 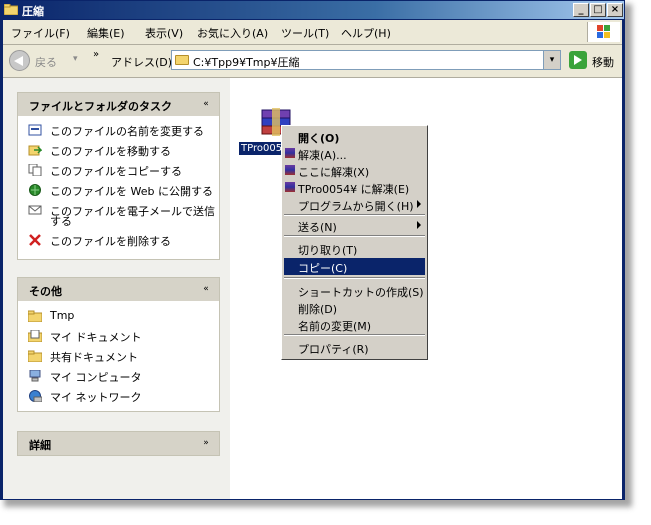 I want to click on rename-icon, so click(x=35, y=130).